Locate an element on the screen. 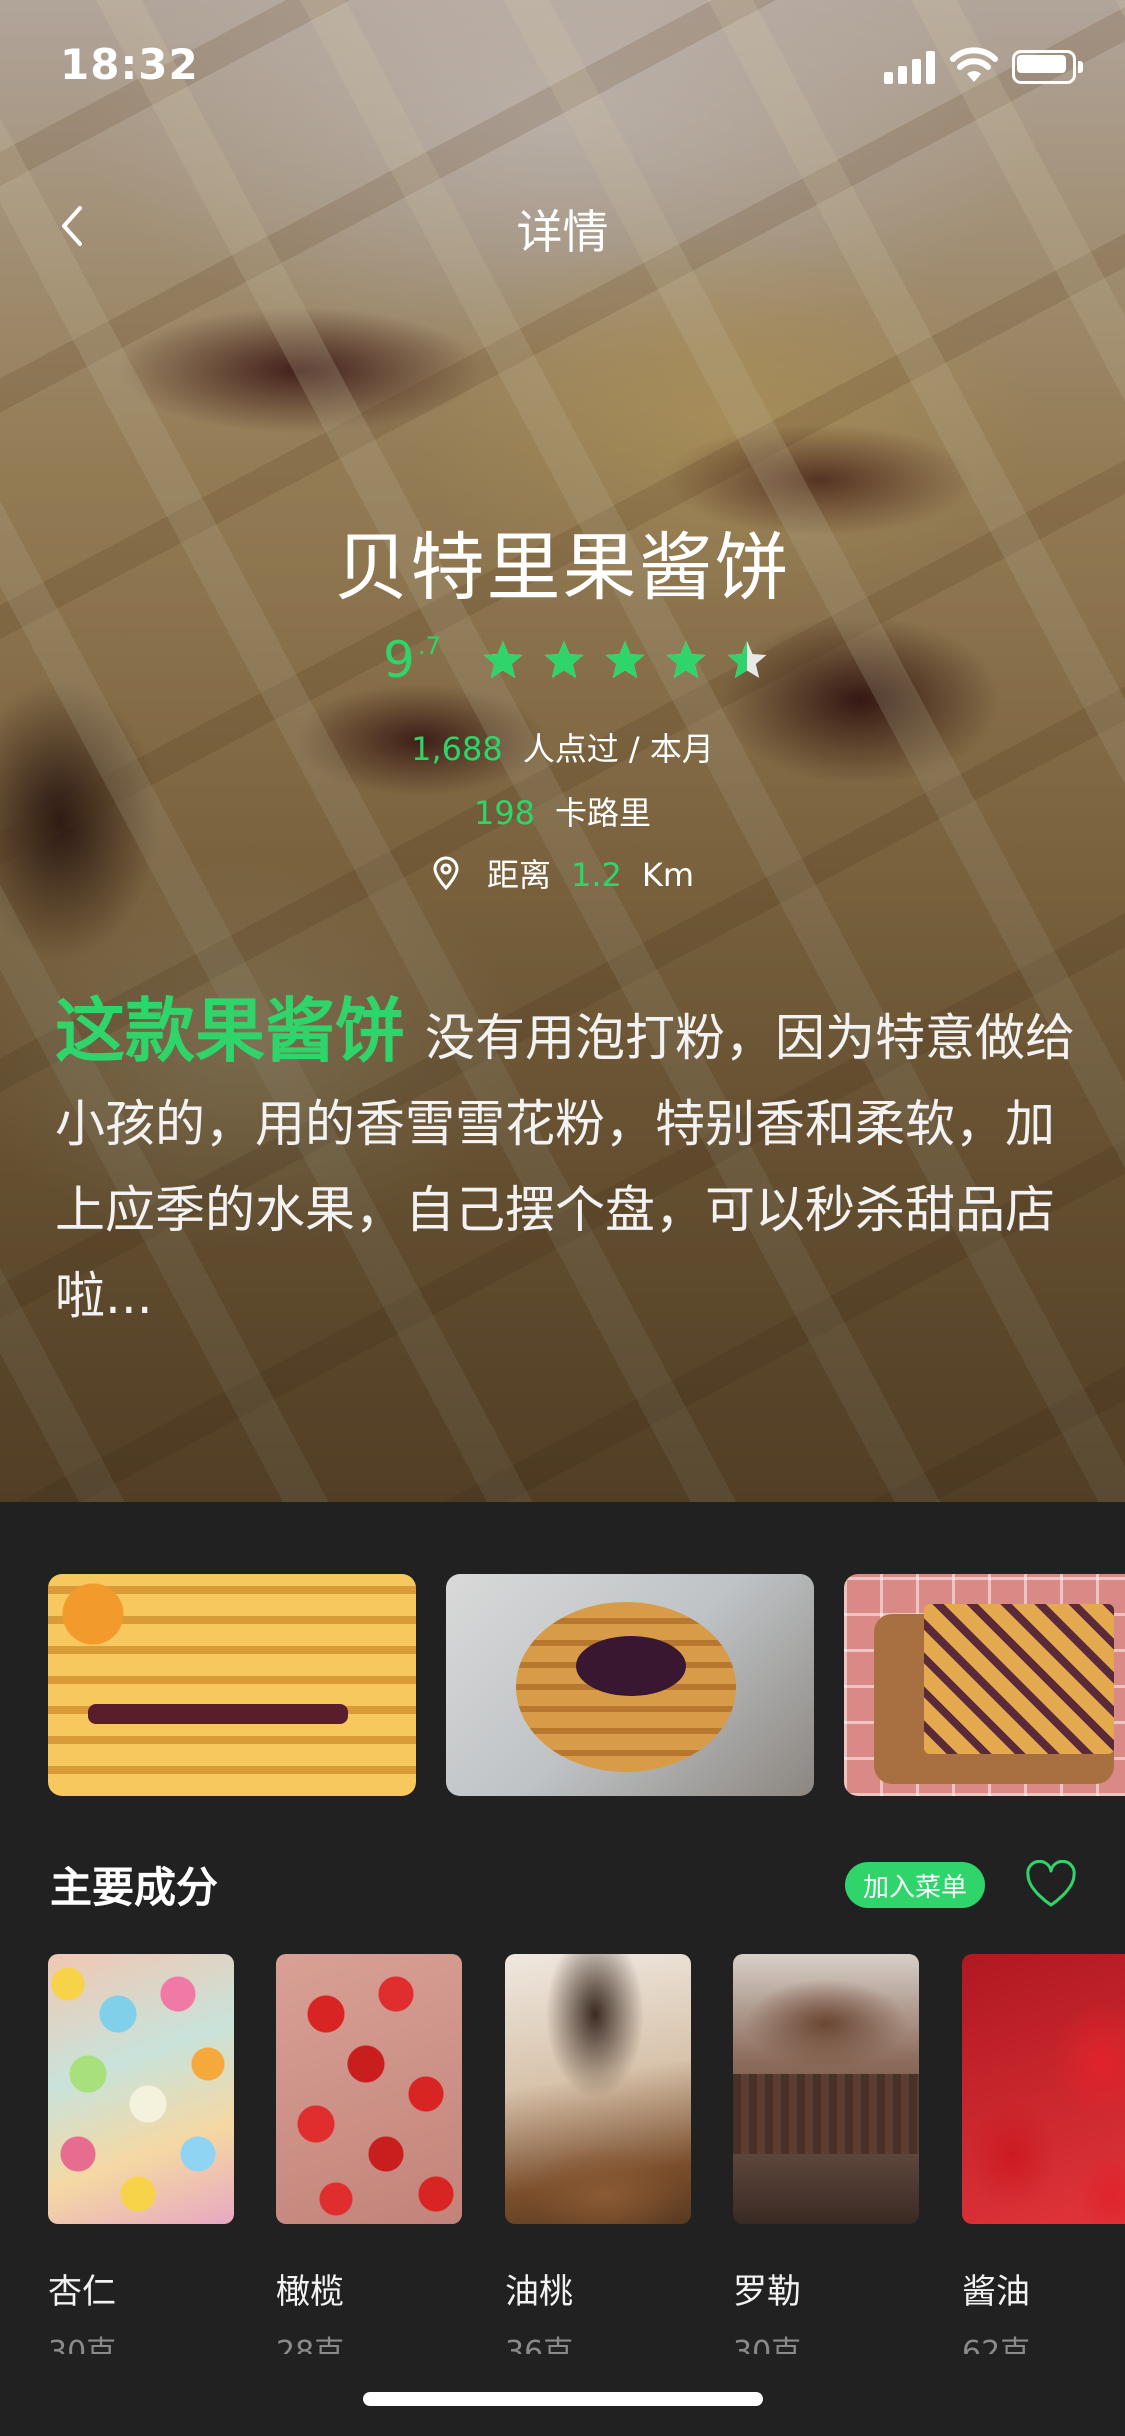 The height and width of the screenshot is (2436, 1125). rating-decimal: .7 is located at coordinates (429, 646).